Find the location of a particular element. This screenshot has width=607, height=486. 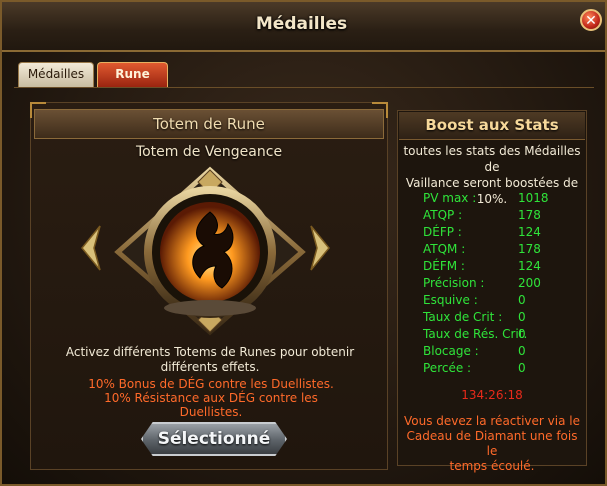

selected-button: Sélectionné is located at coordinates (214, 439).